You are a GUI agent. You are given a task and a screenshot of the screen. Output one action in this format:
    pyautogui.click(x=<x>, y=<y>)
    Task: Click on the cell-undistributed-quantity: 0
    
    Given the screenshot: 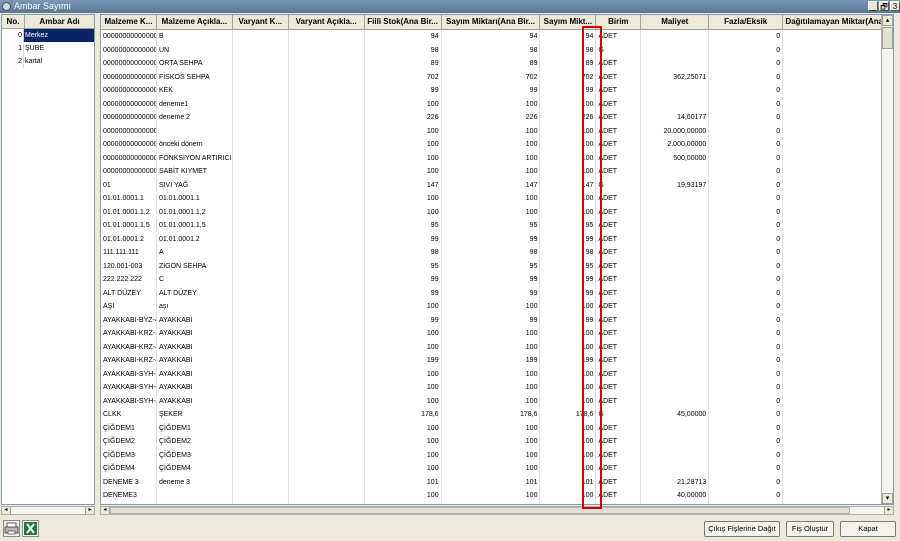 What is the action you would take?
    pyautogui.click(x=838, y=266)
    